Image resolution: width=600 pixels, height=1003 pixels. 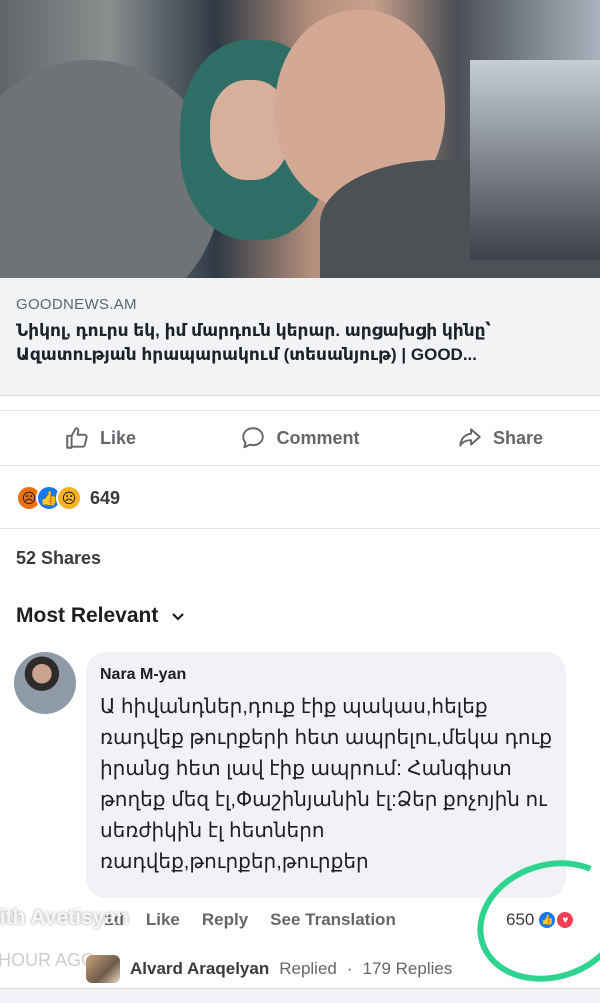 I want to click on link-domain: GOODNEWS.AM, so click(x=76, y=304).